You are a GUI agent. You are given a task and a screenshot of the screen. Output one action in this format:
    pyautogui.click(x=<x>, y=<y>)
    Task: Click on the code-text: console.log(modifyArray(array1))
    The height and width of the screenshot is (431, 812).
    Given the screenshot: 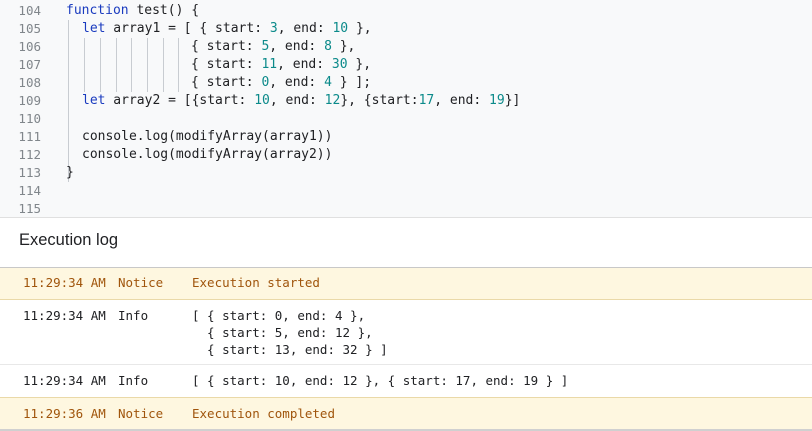 What is the action you would take?
    pyautogui.click(x=207, y=136)
    